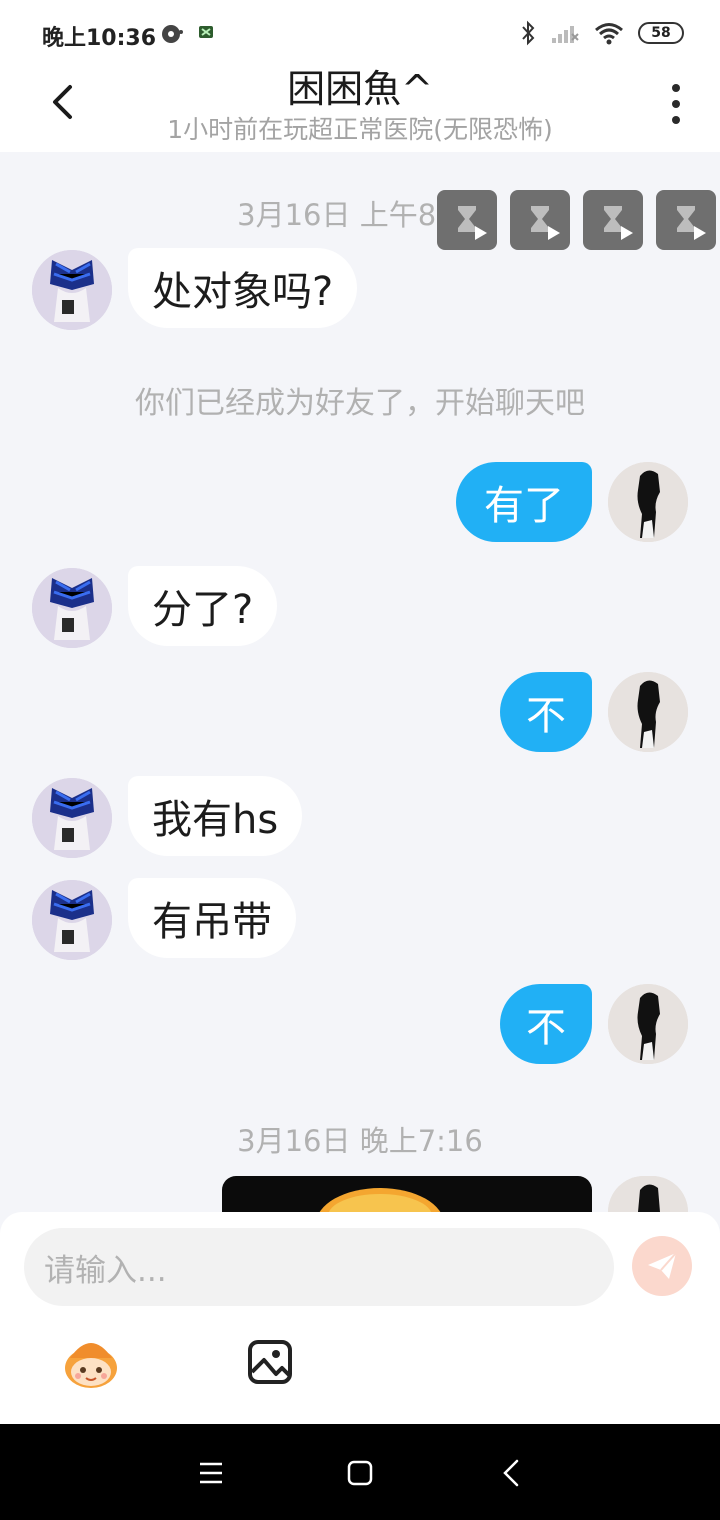 The width and height of the screenshot is (720, 1520). Describe the element at coordinates (360, 89) in the screenshot. I see `contact-name: 困困魚^` at that location.